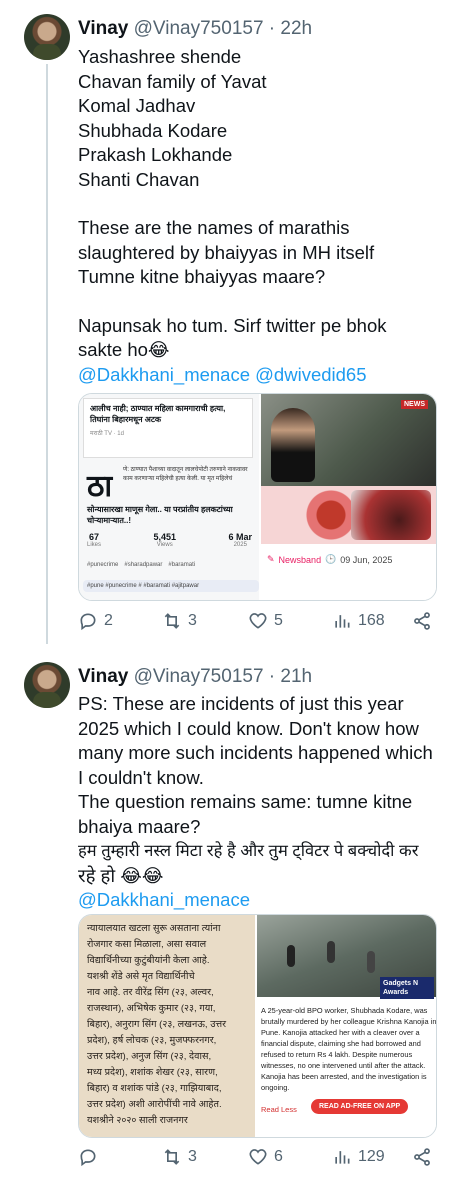 The image size is (456, 1200). I want to click on news-badge: Gadgets N Awards, so click(407, 988).